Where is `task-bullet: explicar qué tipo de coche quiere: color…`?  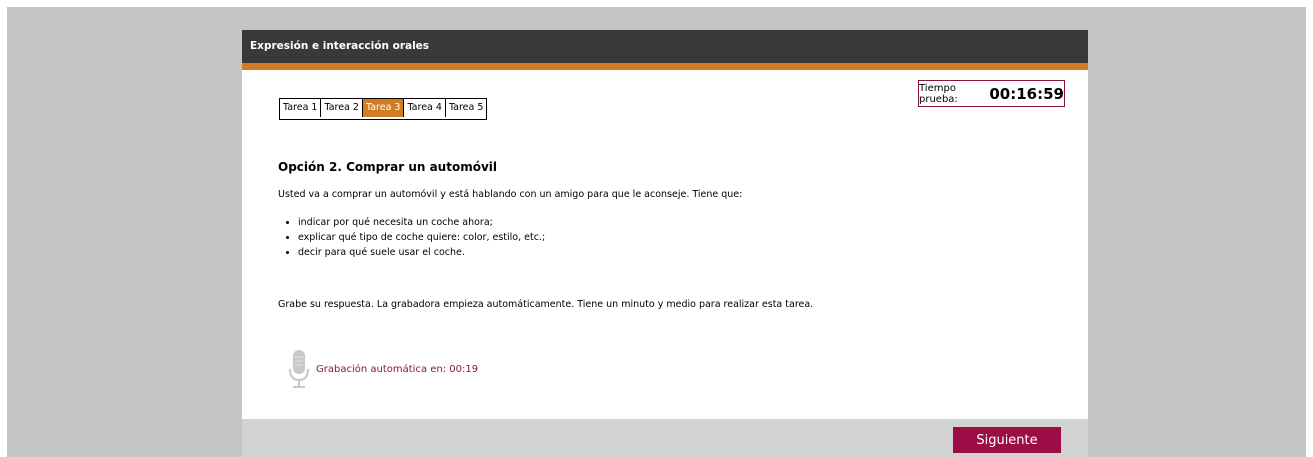
task-bullet: explicar qué tipo de coche quiere: color… is located at coordinates (678, 237).